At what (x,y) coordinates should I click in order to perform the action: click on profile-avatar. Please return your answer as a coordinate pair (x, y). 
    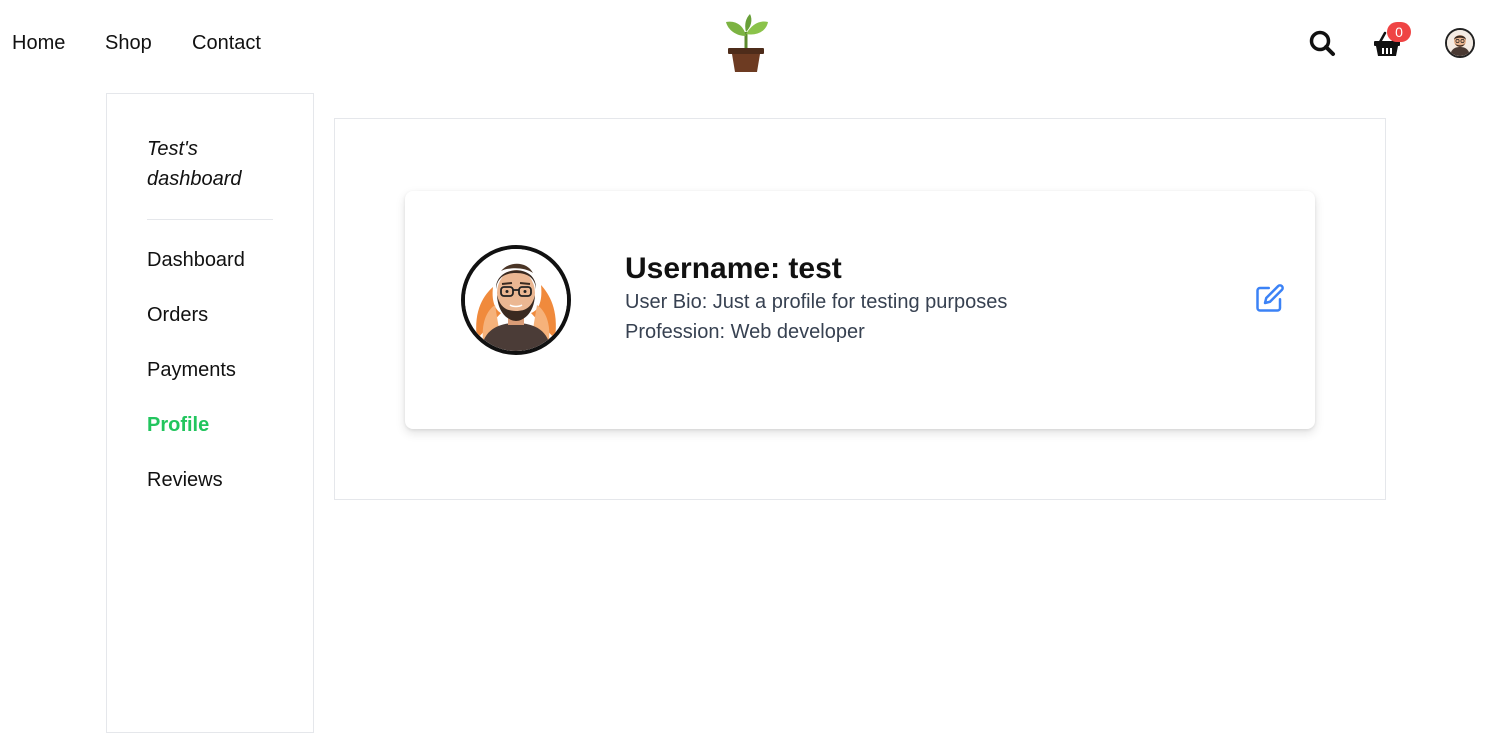
    Looking at the image, I should click on (516, 300).